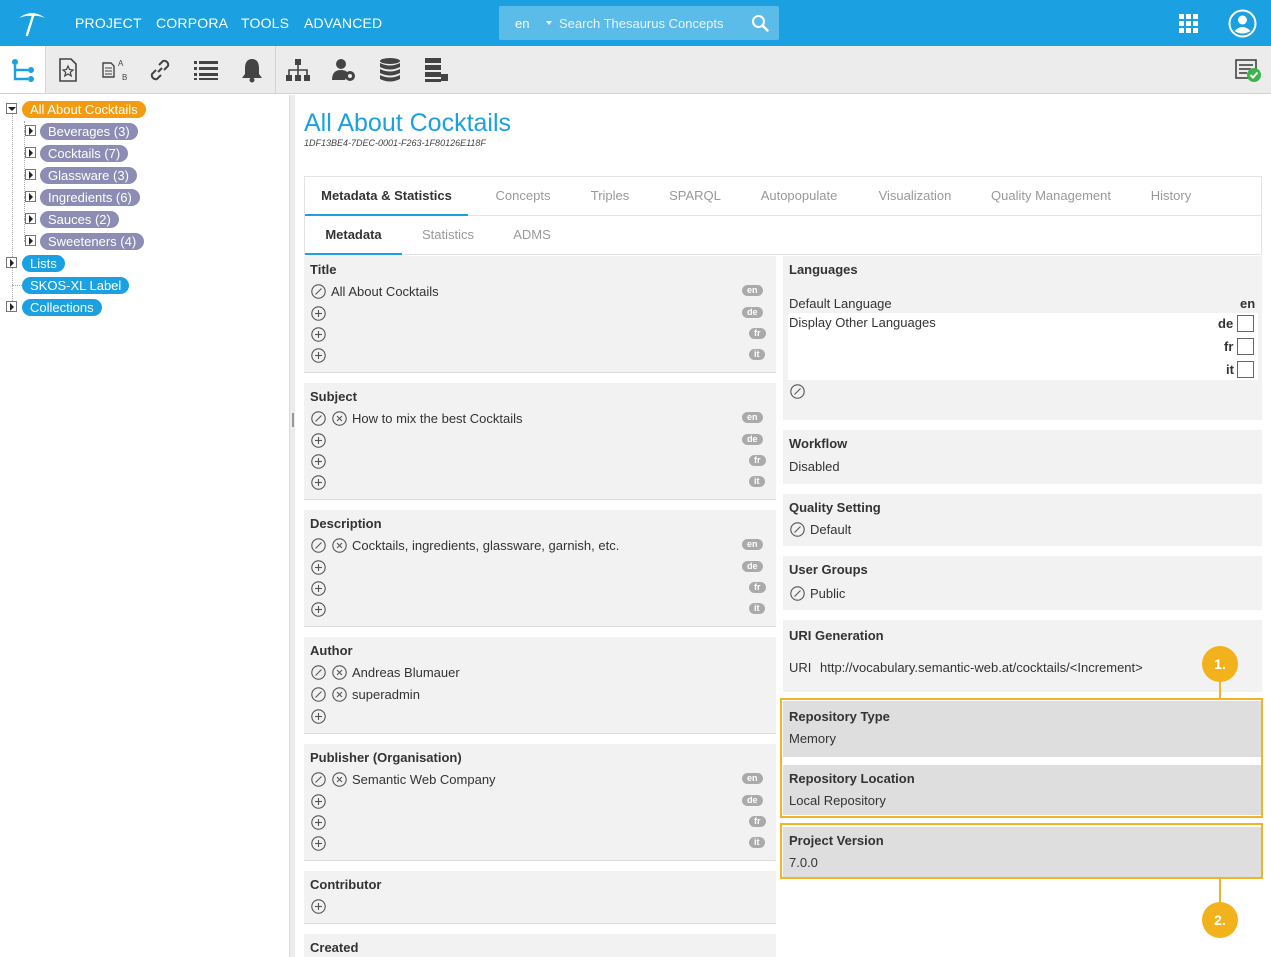 This screenshot has width=1271, height=957. I want to click on tree-root-label: All About Cocktails, so click(84, 109).